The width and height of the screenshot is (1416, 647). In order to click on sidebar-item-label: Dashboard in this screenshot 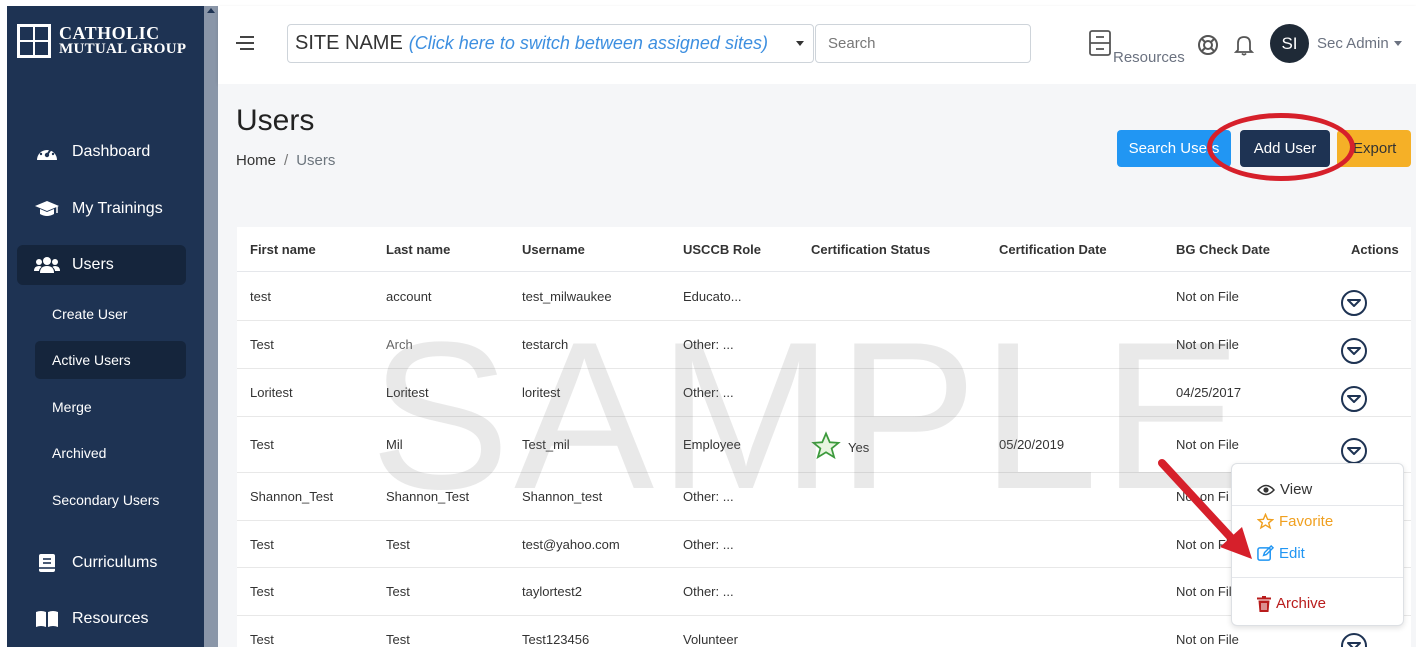, I will do `click(111, 151)`.